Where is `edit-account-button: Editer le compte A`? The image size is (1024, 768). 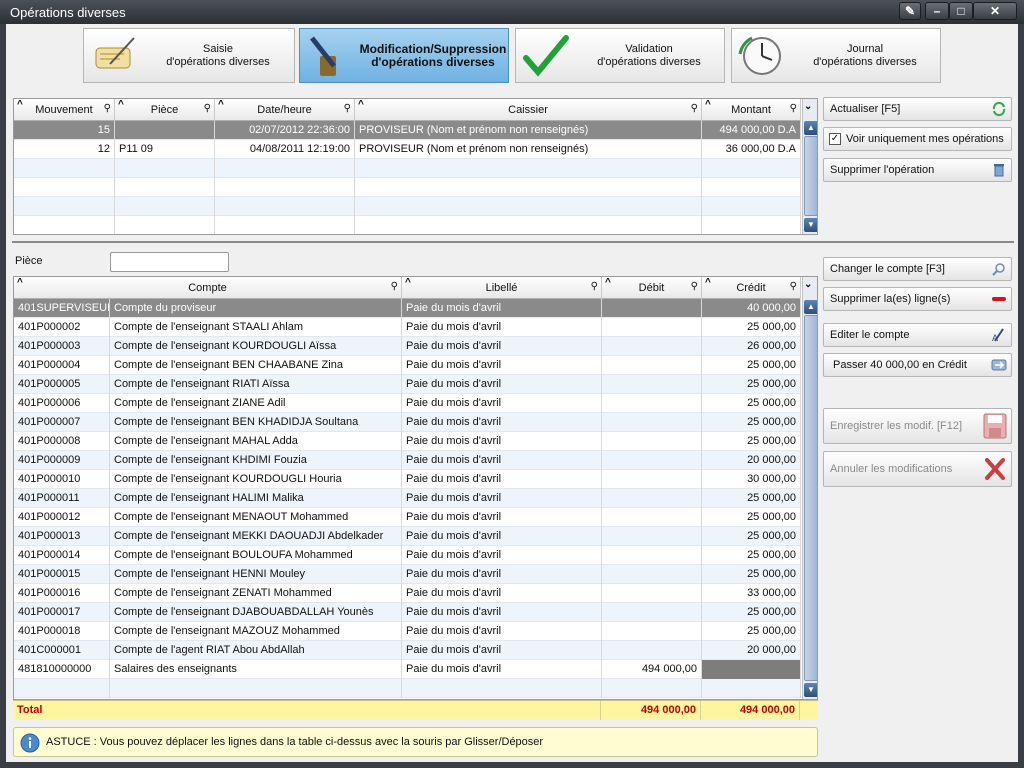 edit-account-button: Editer le compte A is located at coordinates (917, 335).